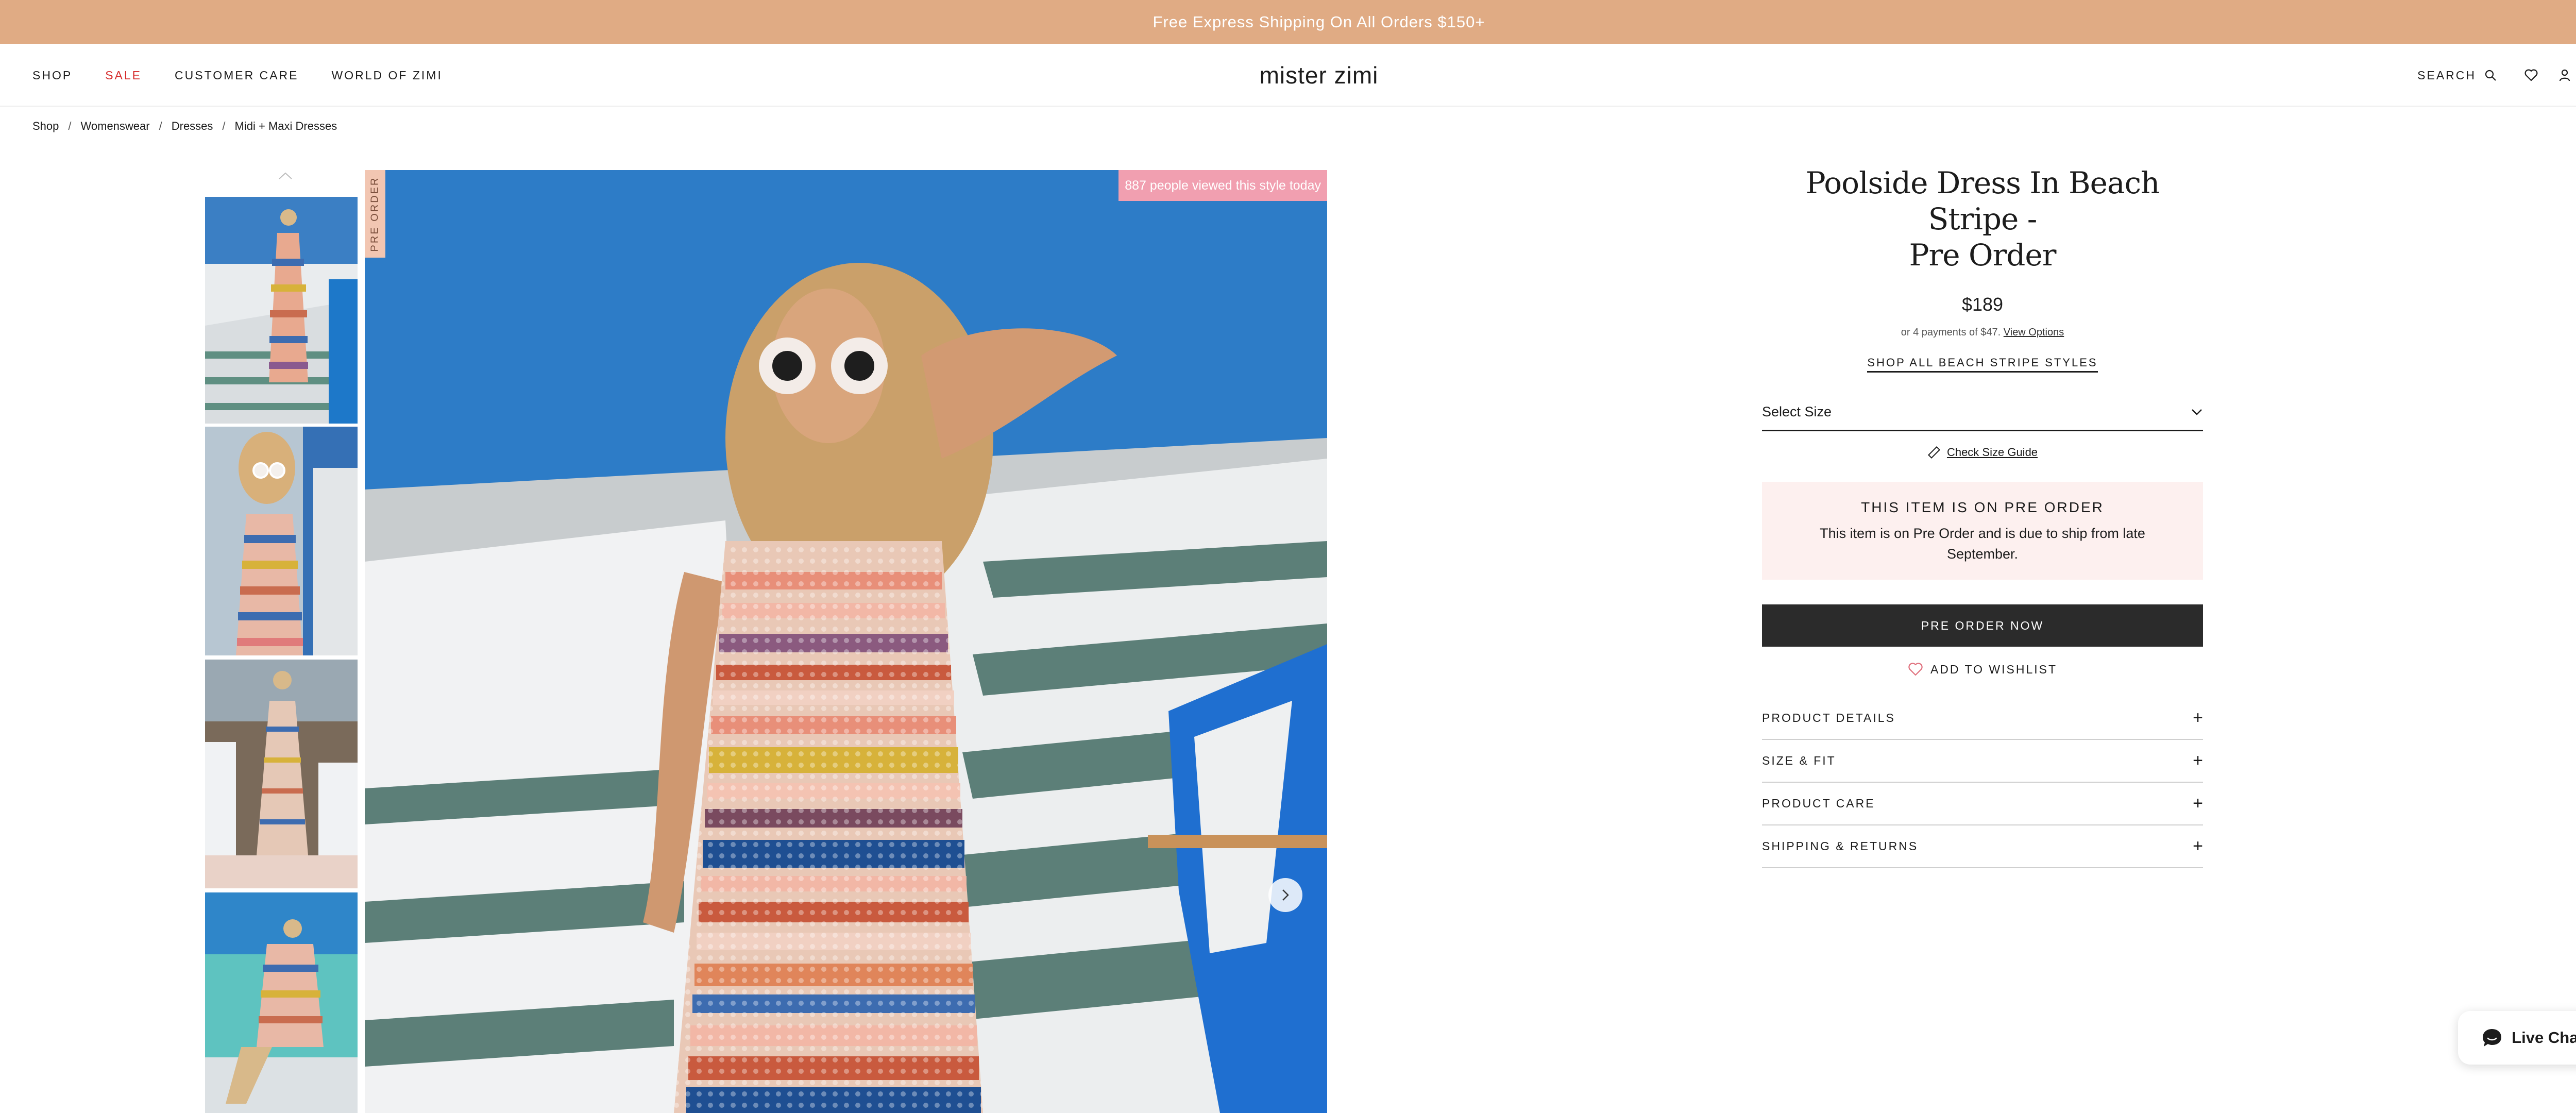 The width and height of the screenshot is (2576, 1113). I want to click on chat-bubble-icon, so click(2492, 1038).